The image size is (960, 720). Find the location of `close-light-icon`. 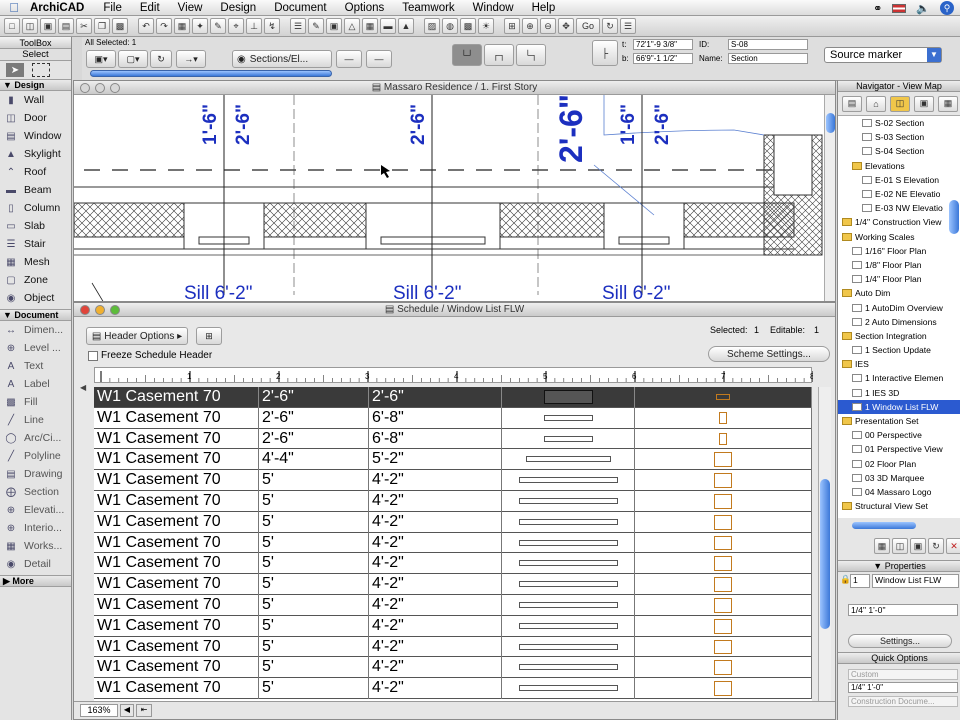

close-light-icon is located at coordinates (85, 88).